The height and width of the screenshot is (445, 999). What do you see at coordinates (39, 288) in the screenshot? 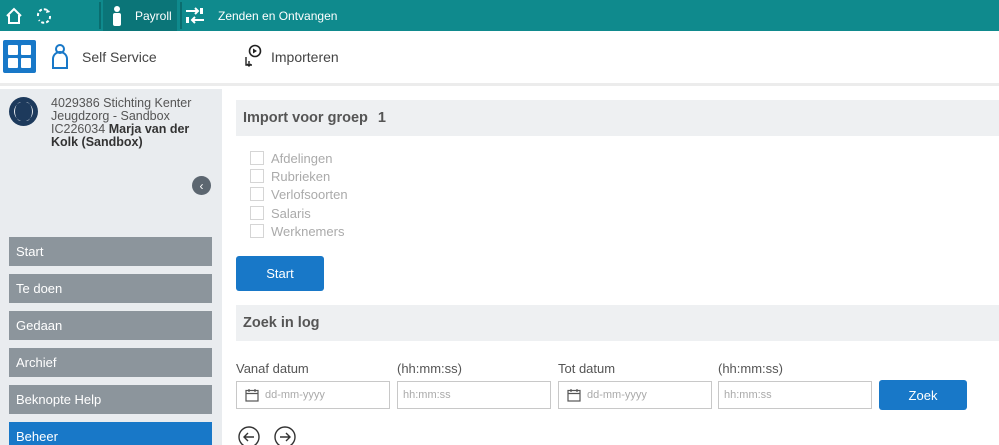
I see `sidebar-item-label: Te doen` at bounding box center [39, 288].